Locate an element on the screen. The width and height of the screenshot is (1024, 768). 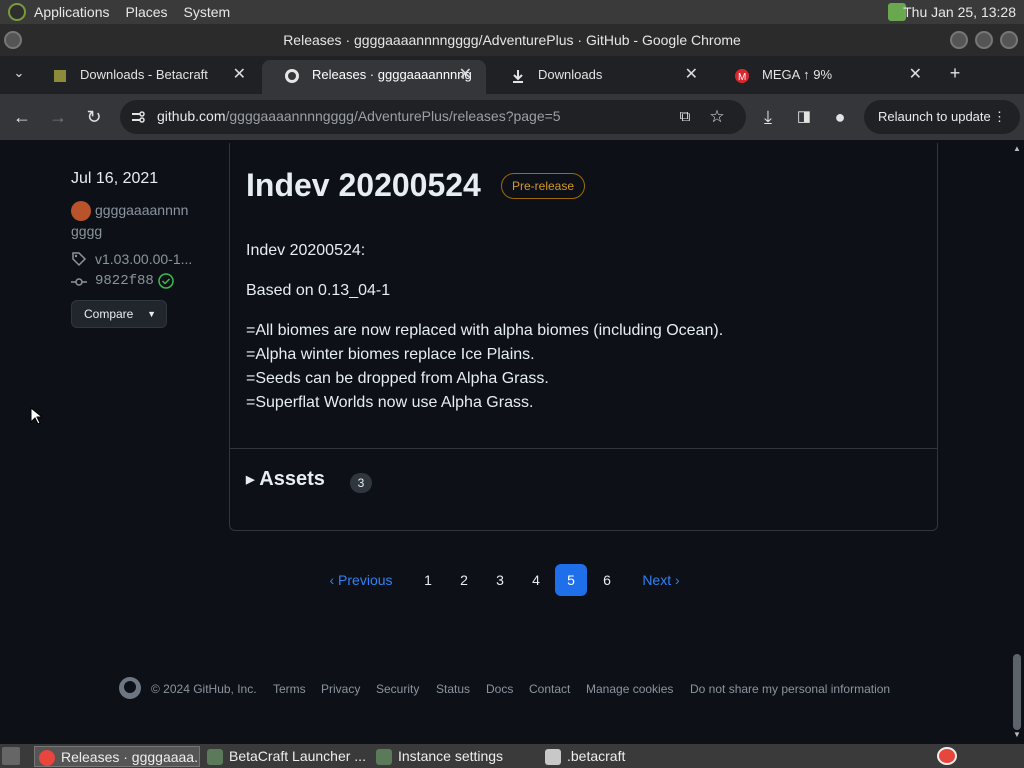
more-menu-icon: ⋮ is located at coordinates (999, 117).